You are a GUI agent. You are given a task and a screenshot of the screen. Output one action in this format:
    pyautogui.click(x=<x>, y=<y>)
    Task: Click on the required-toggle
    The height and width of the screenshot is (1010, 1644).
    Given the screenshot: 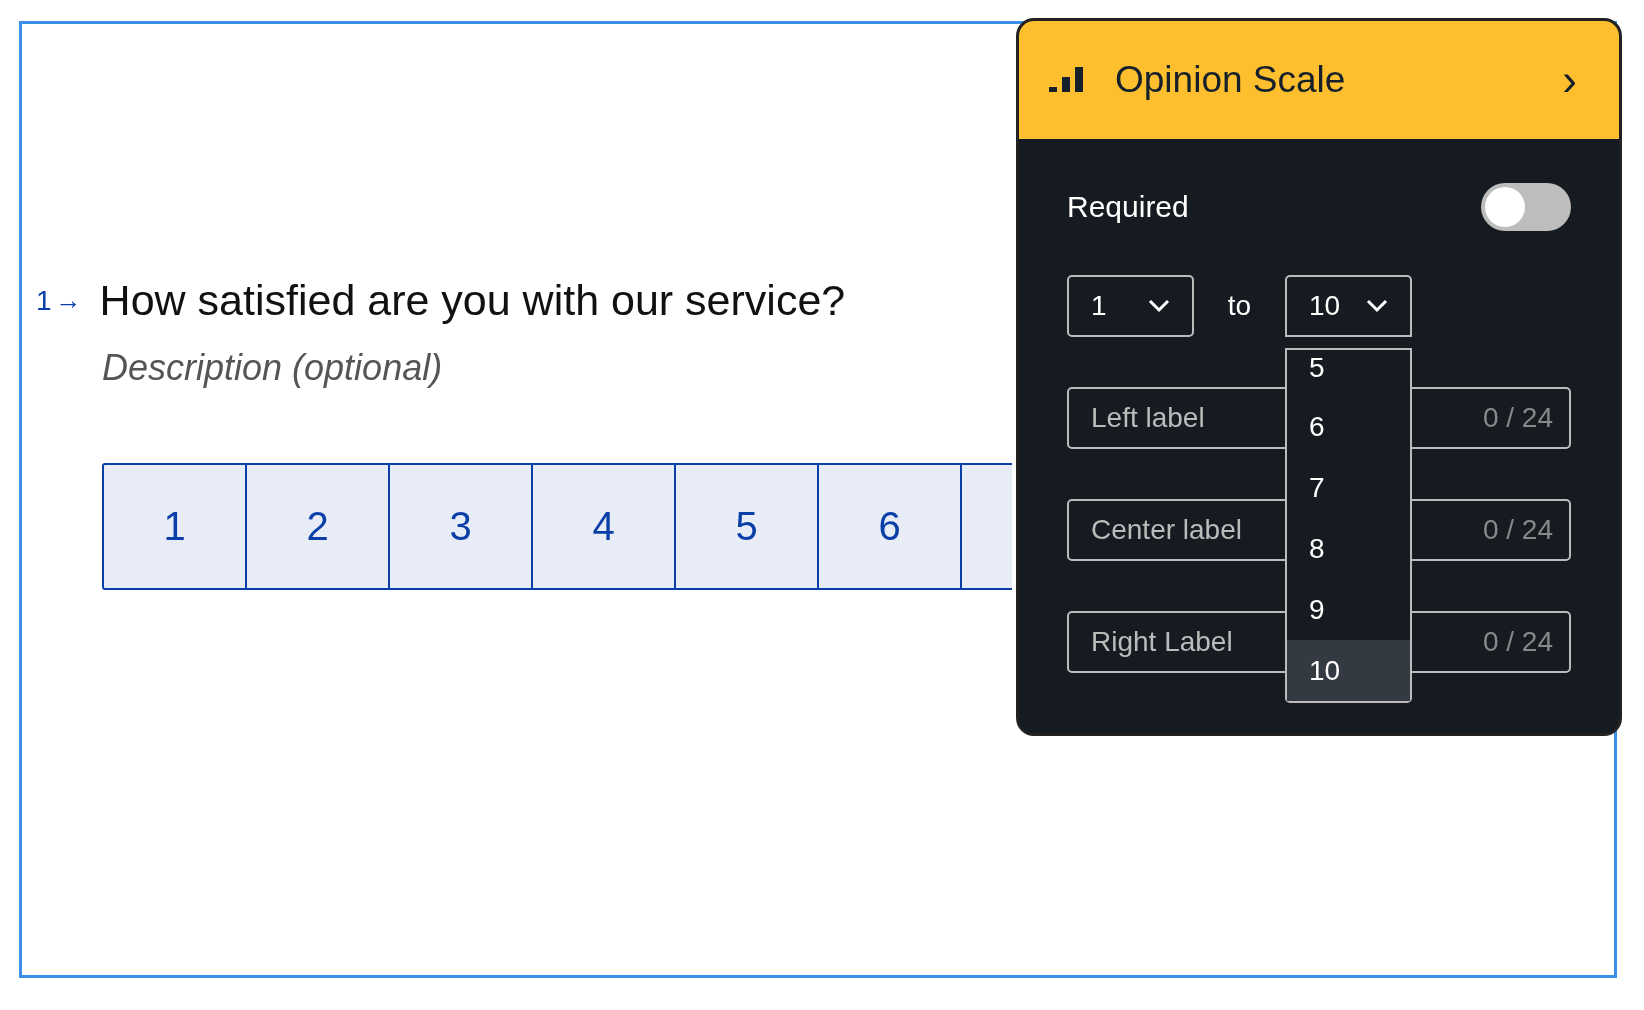 What is the action you would take?
    pyautogui.click(x=1526, y=207)
    